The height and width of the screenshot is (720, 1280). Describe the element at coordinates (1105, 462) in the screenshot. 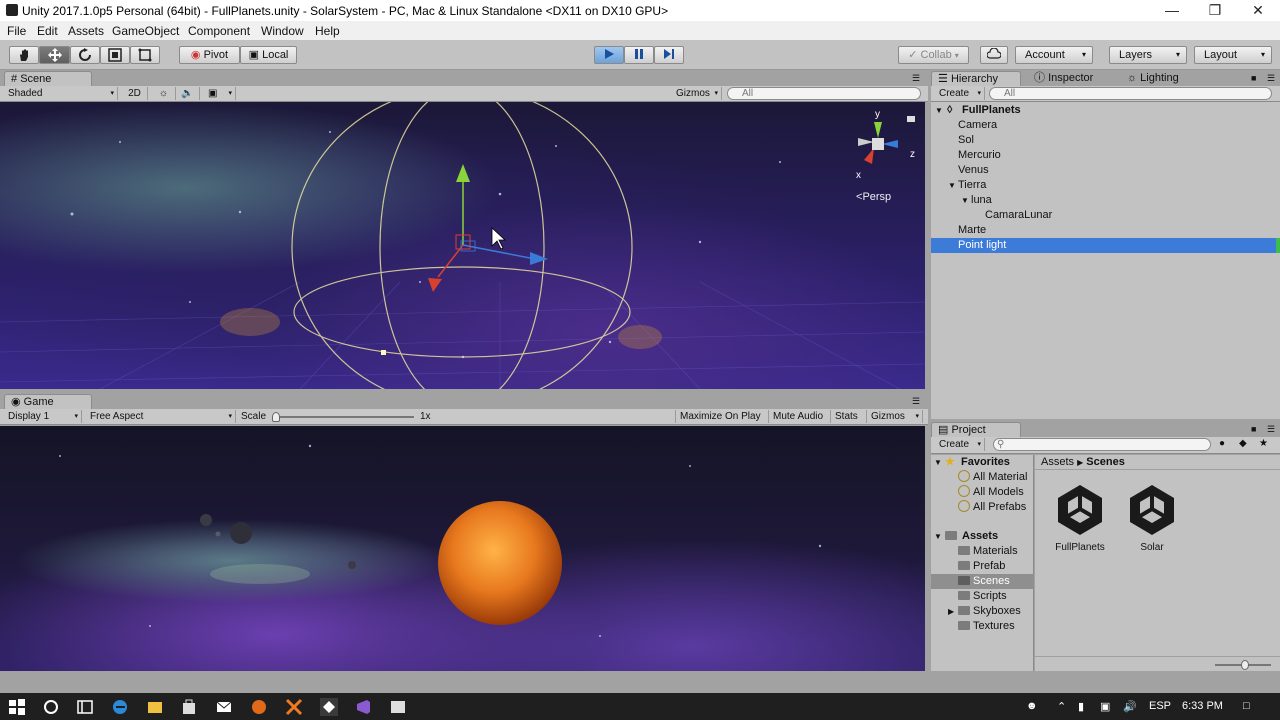

I see `breadcrumb-scenes: Scenes` at that location.